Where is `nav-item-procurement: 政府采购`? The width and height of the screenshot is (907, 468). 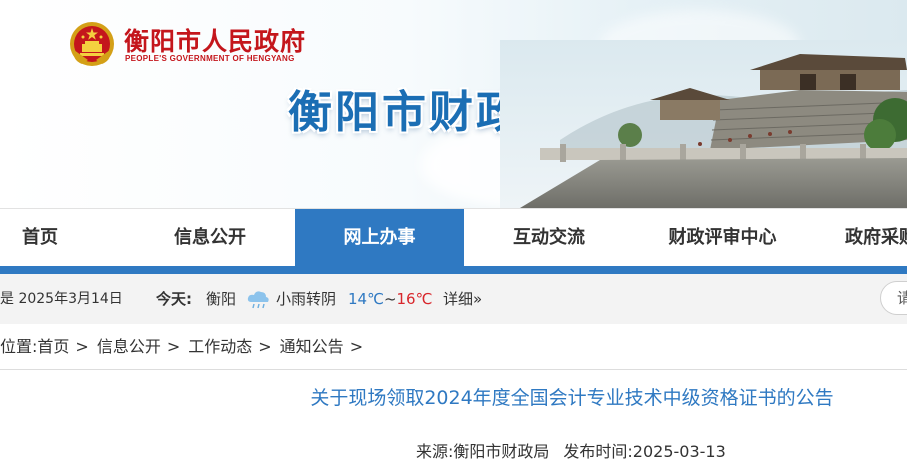 nav-item-procurement: 政府采购 is located at coordinates (876, 238).